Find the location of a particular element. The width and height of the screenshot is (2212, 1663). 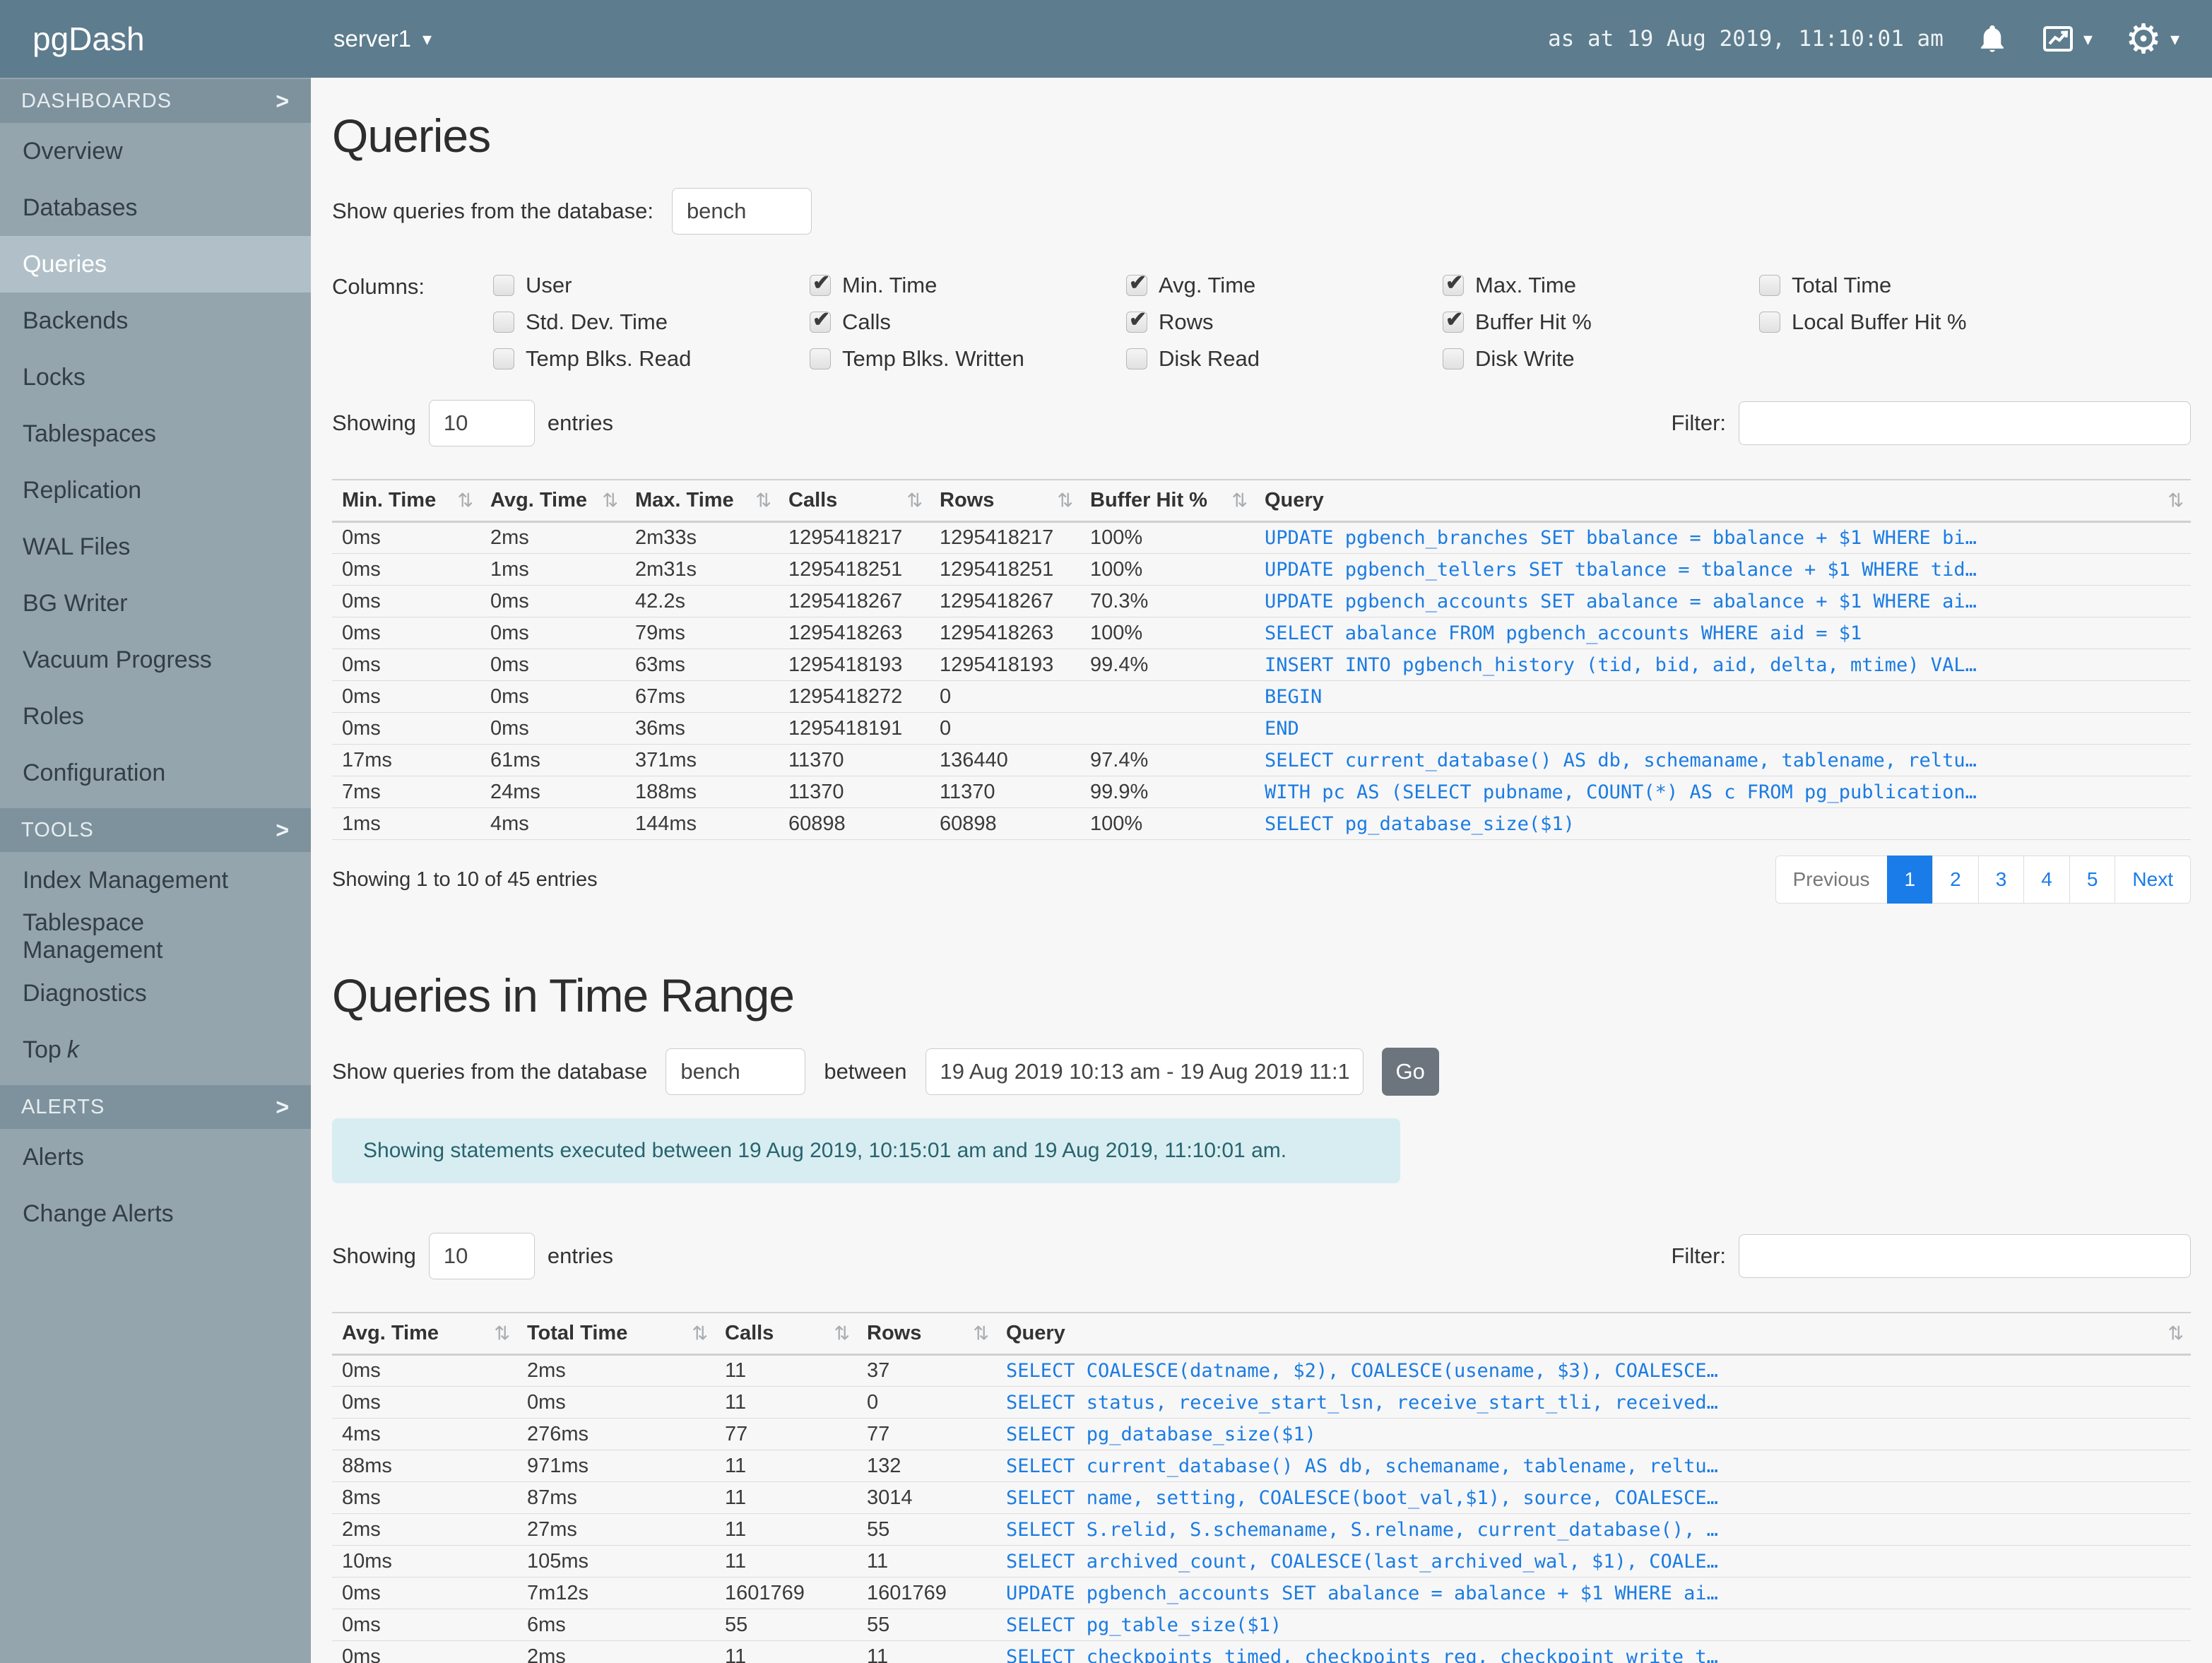

sidebar-item-replication: Replication is located at coordinates (155, 491).